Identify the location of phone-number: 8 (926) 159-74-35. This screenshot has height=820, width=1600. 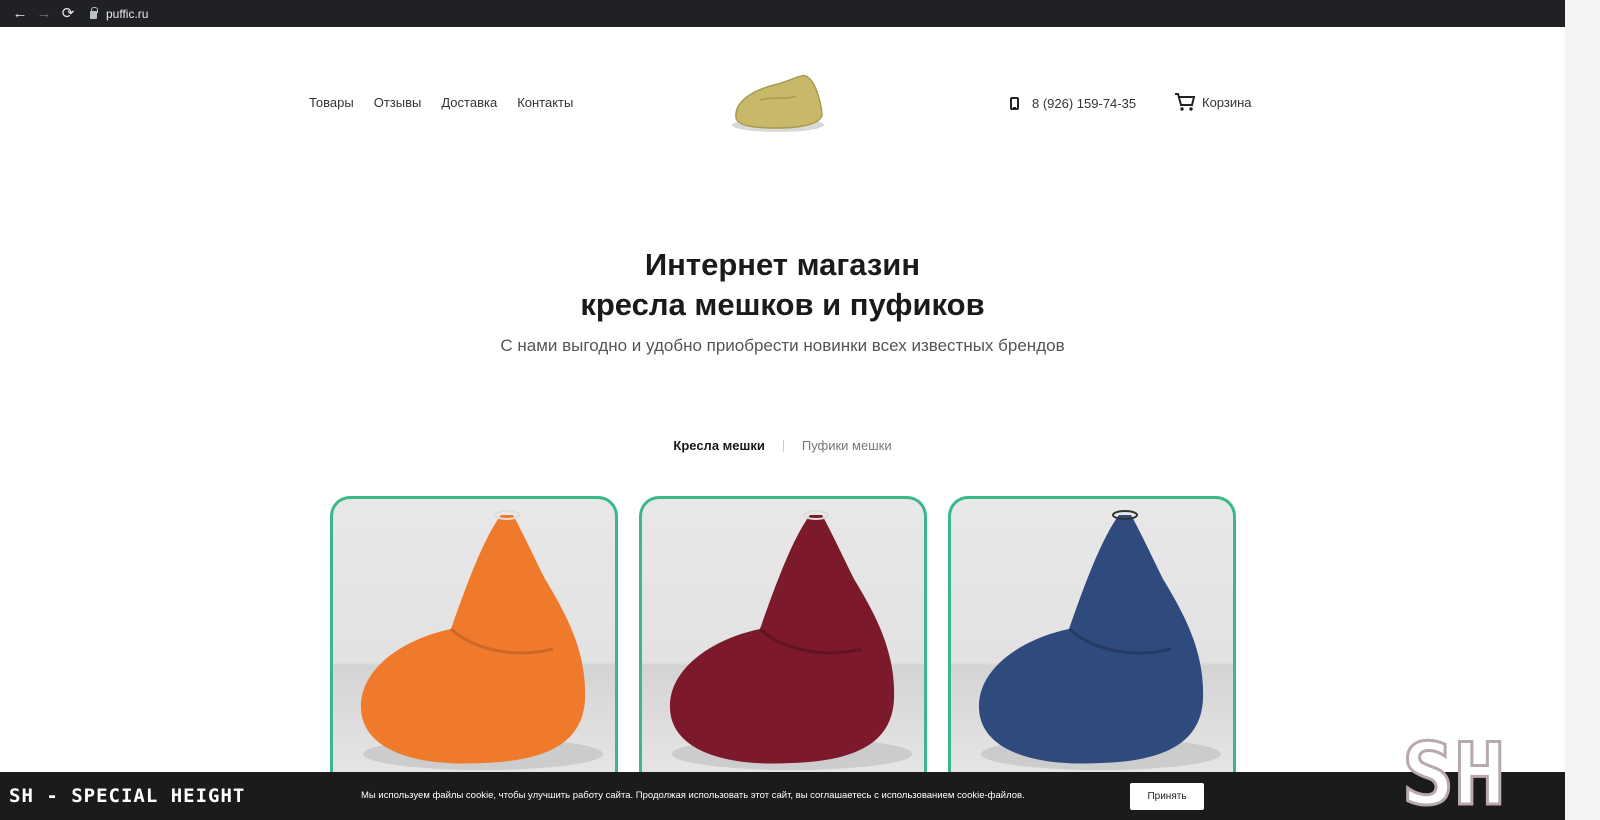
(1084, 103).